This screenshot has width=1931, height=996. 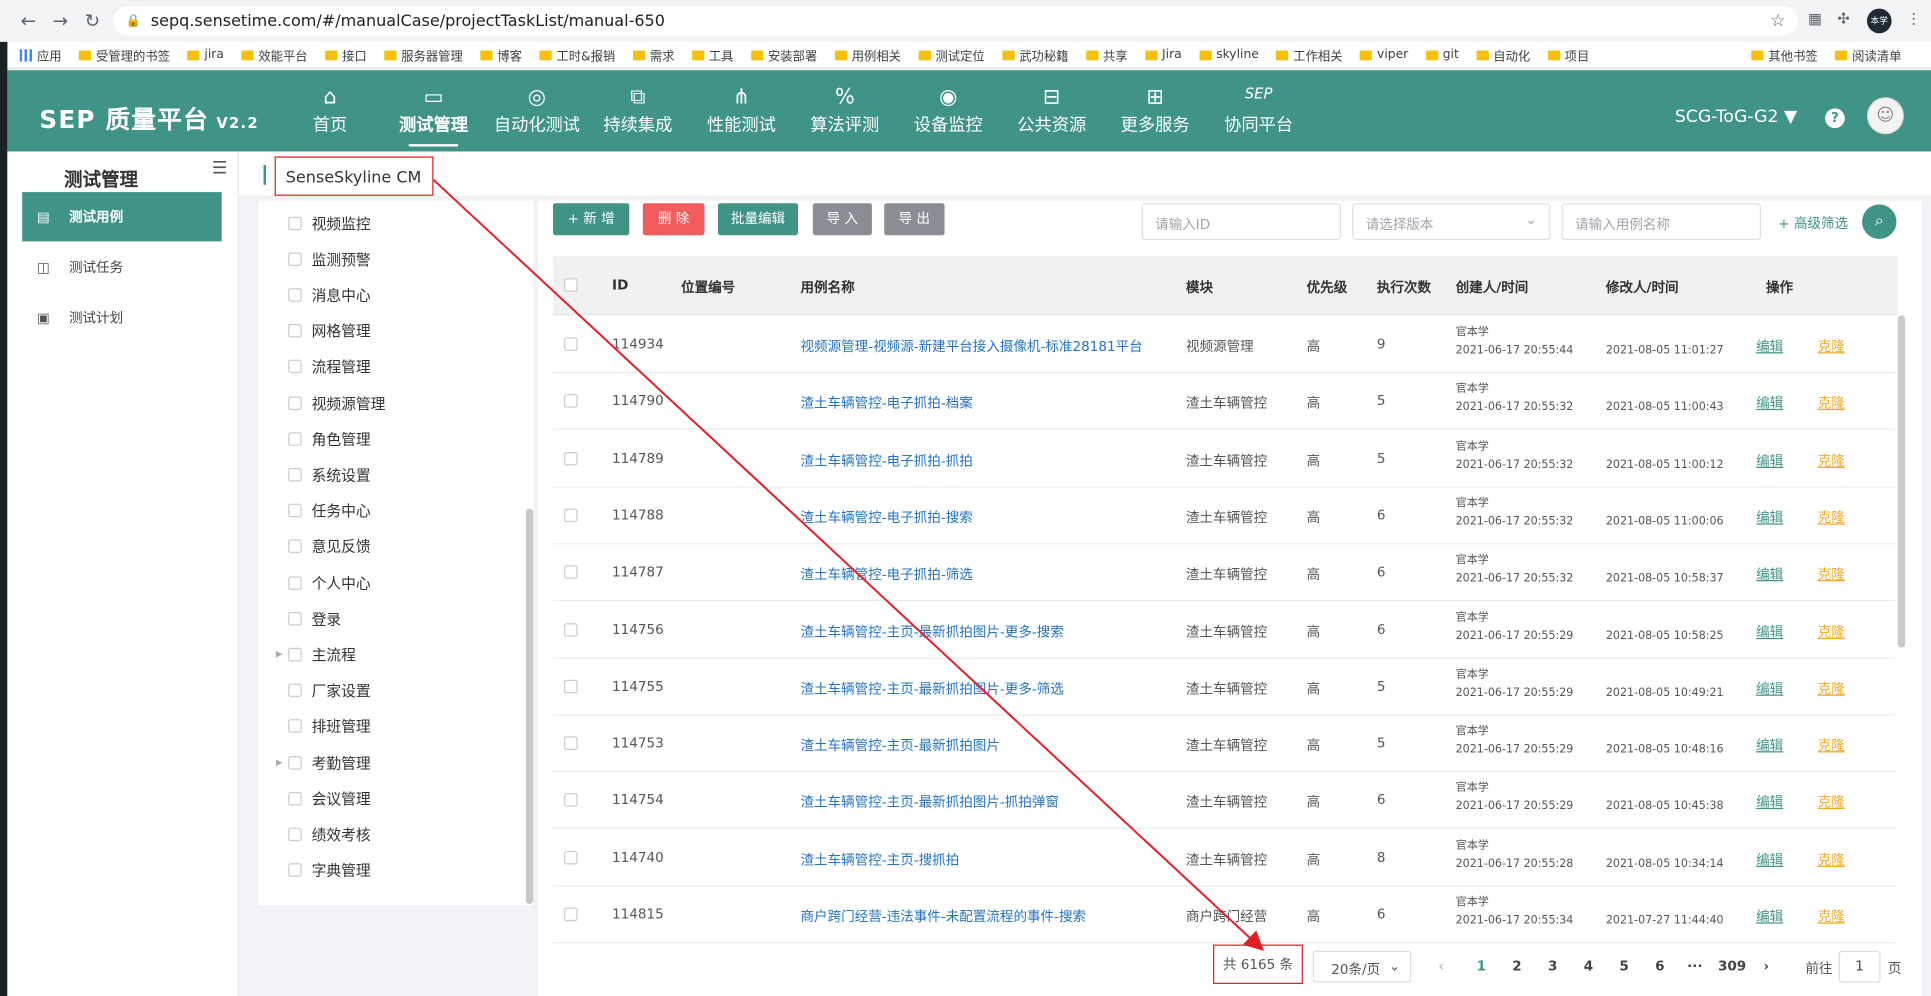 What do you see at coordinates (673, 219) in the screenshot?
I see `delete-button: 删 除` at bounding box center [673, 219].